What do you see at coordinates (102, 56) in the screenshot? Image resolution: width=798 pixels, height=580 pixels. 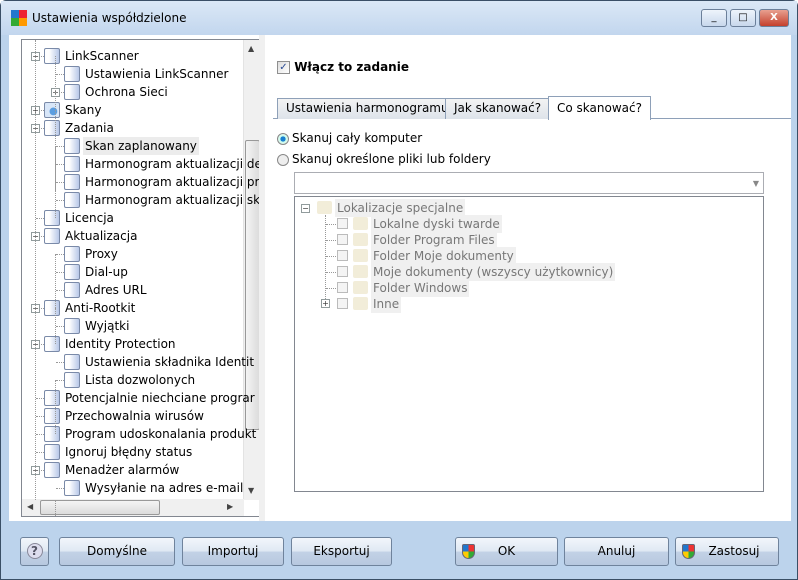 I see `tree-item-label: LinkScanner` at bounding box center [102, 56].